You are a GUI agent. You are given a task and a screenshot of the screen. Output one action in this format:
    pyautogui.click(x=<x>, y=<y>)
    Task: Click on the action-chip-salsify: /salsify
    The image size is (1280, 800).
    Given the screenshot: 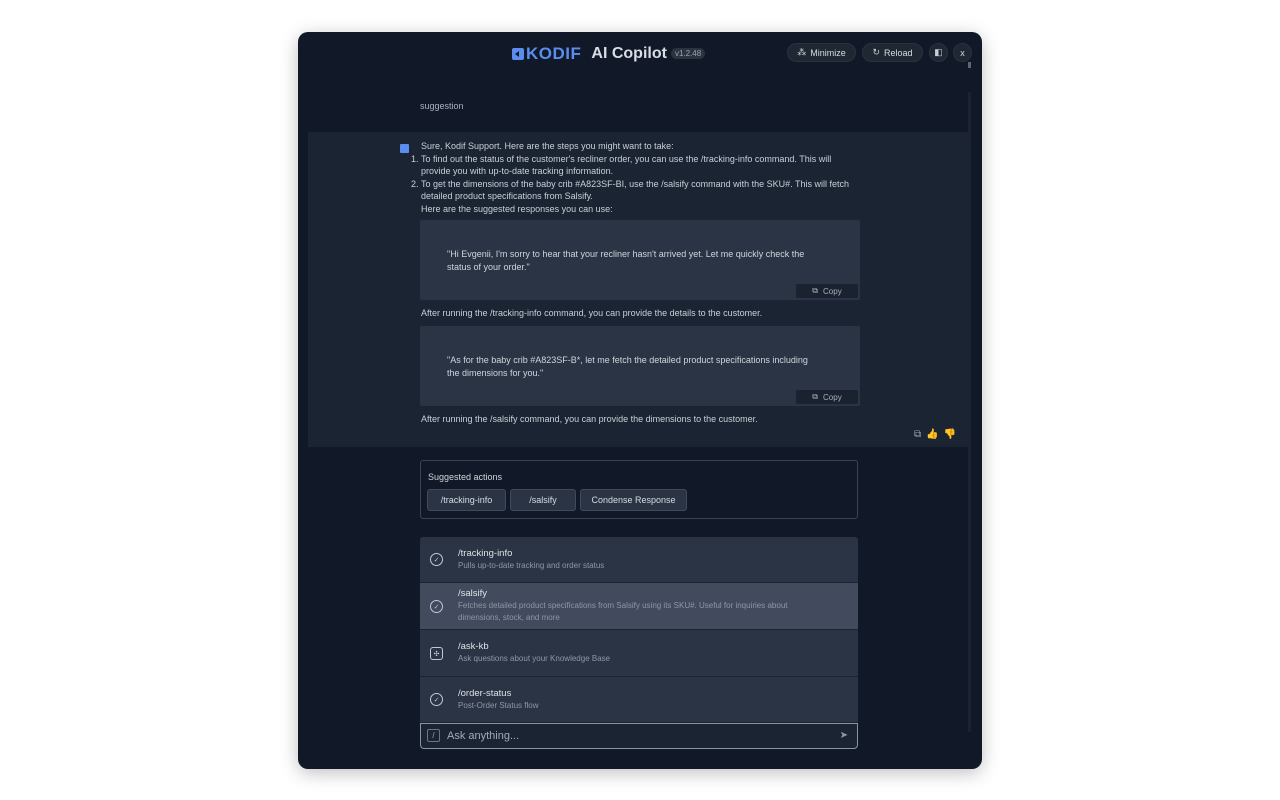 What is the action you would take?
    pyautogui.click(x=543, y=500)
    